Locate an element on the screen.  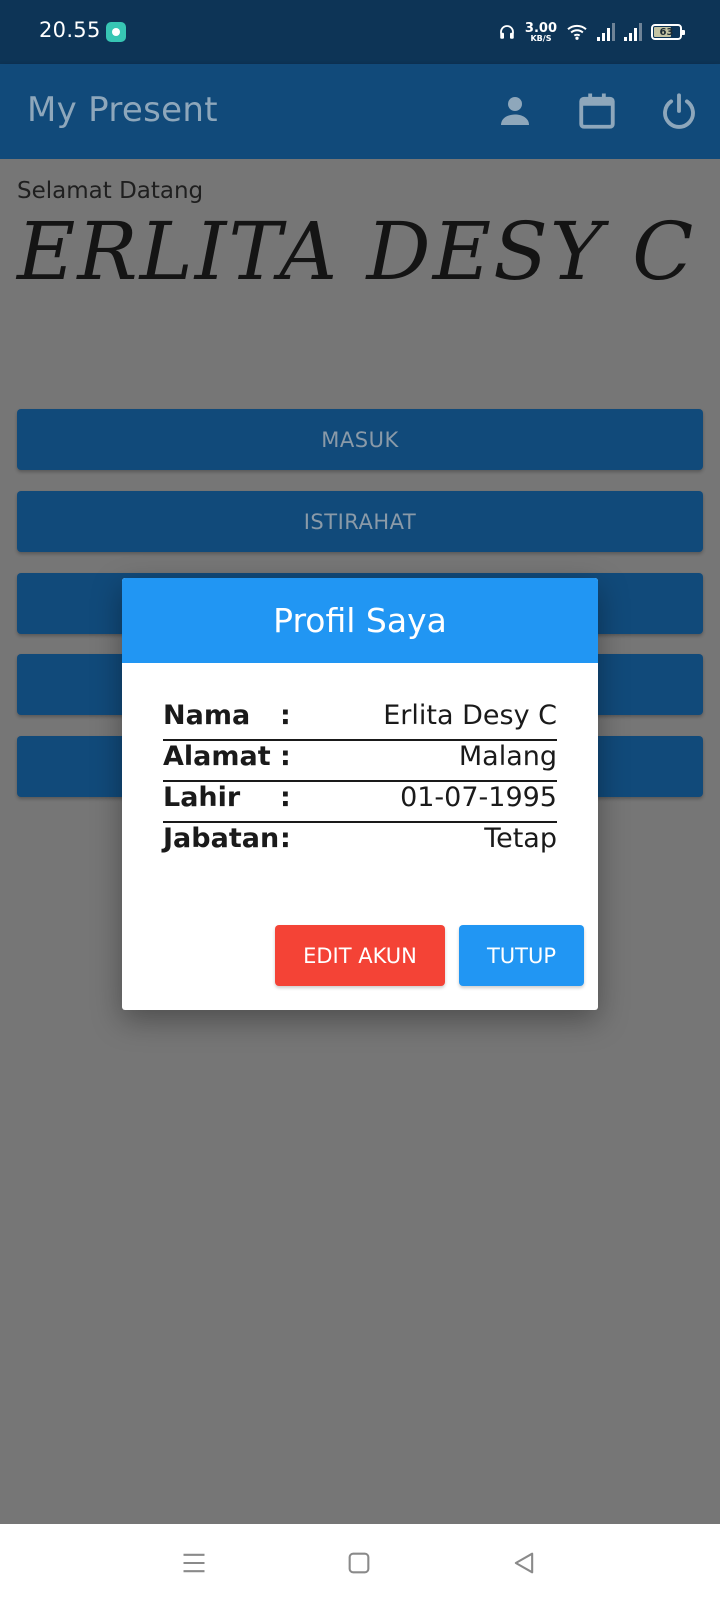
row-value: Malang is located at coordinates (507, 756).